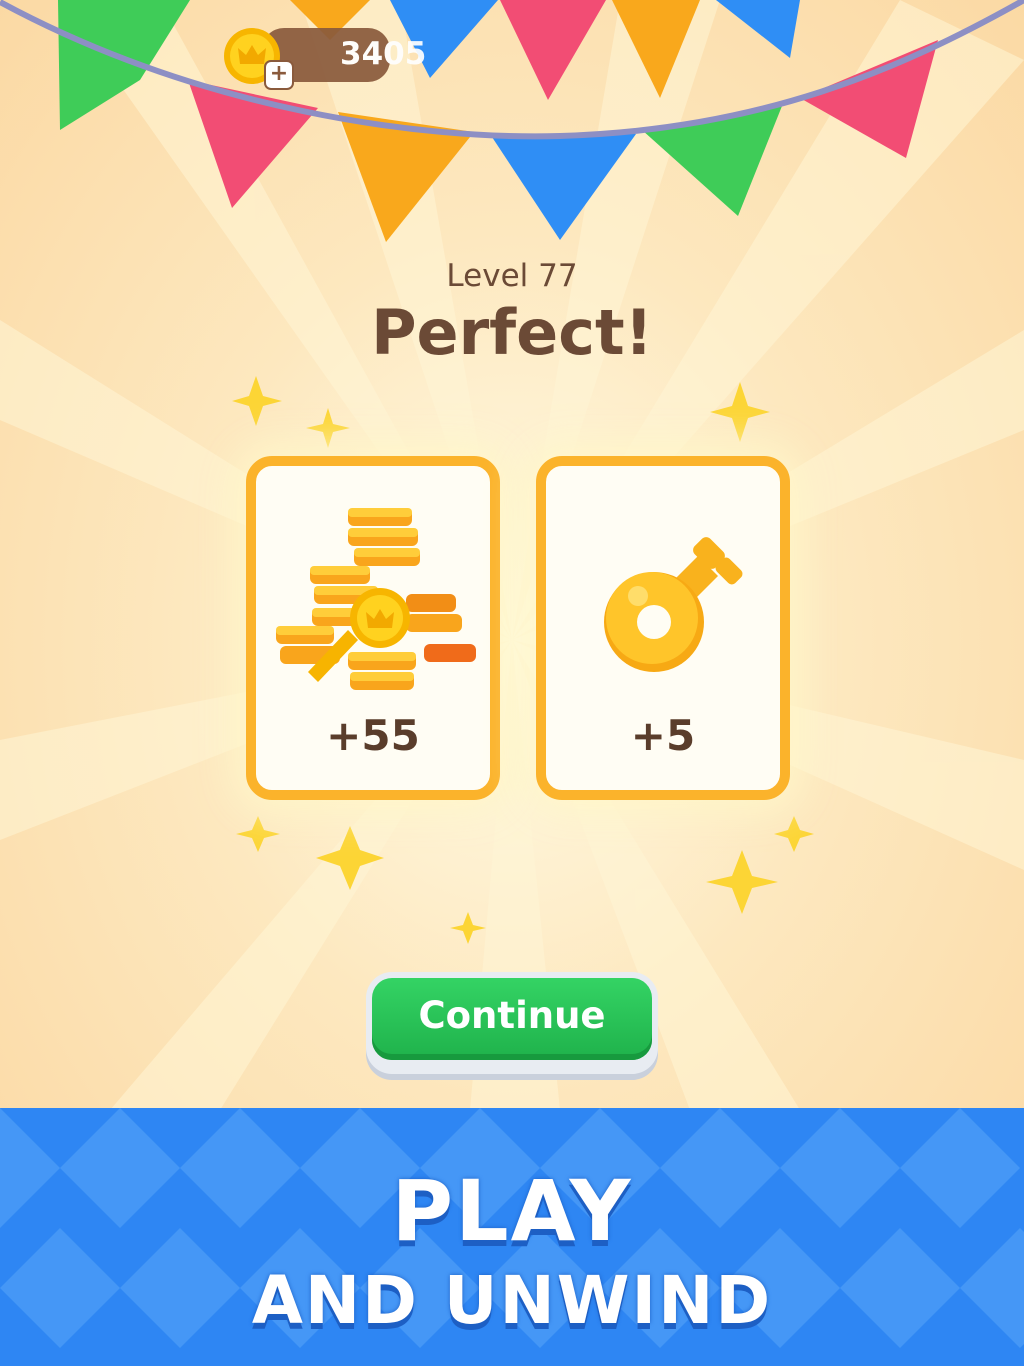  I want to click on add-coins-button: +, so click(279, 75).